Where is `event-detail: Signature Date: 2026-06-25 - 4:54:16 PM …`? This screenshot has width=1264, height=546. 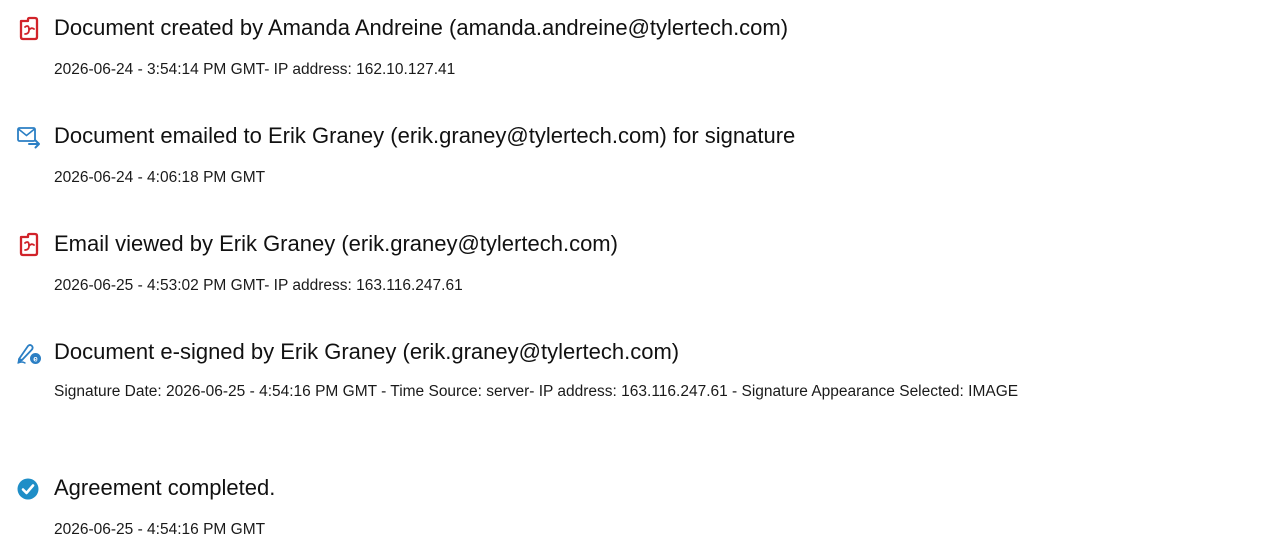
event-detail: Signature Date: 2026-06-25 - 4:54:16 PM … is located at coordinates (536, 391).